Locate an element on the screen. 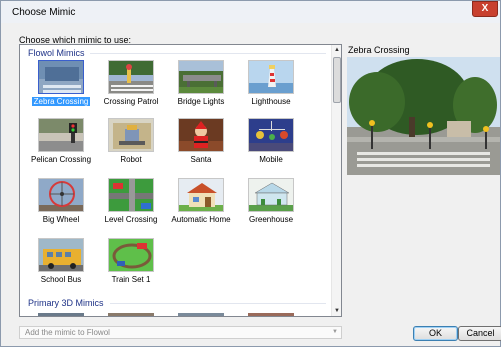  mimic-item-lighthouse: Lighthouse is located at coordinates (271, 89).